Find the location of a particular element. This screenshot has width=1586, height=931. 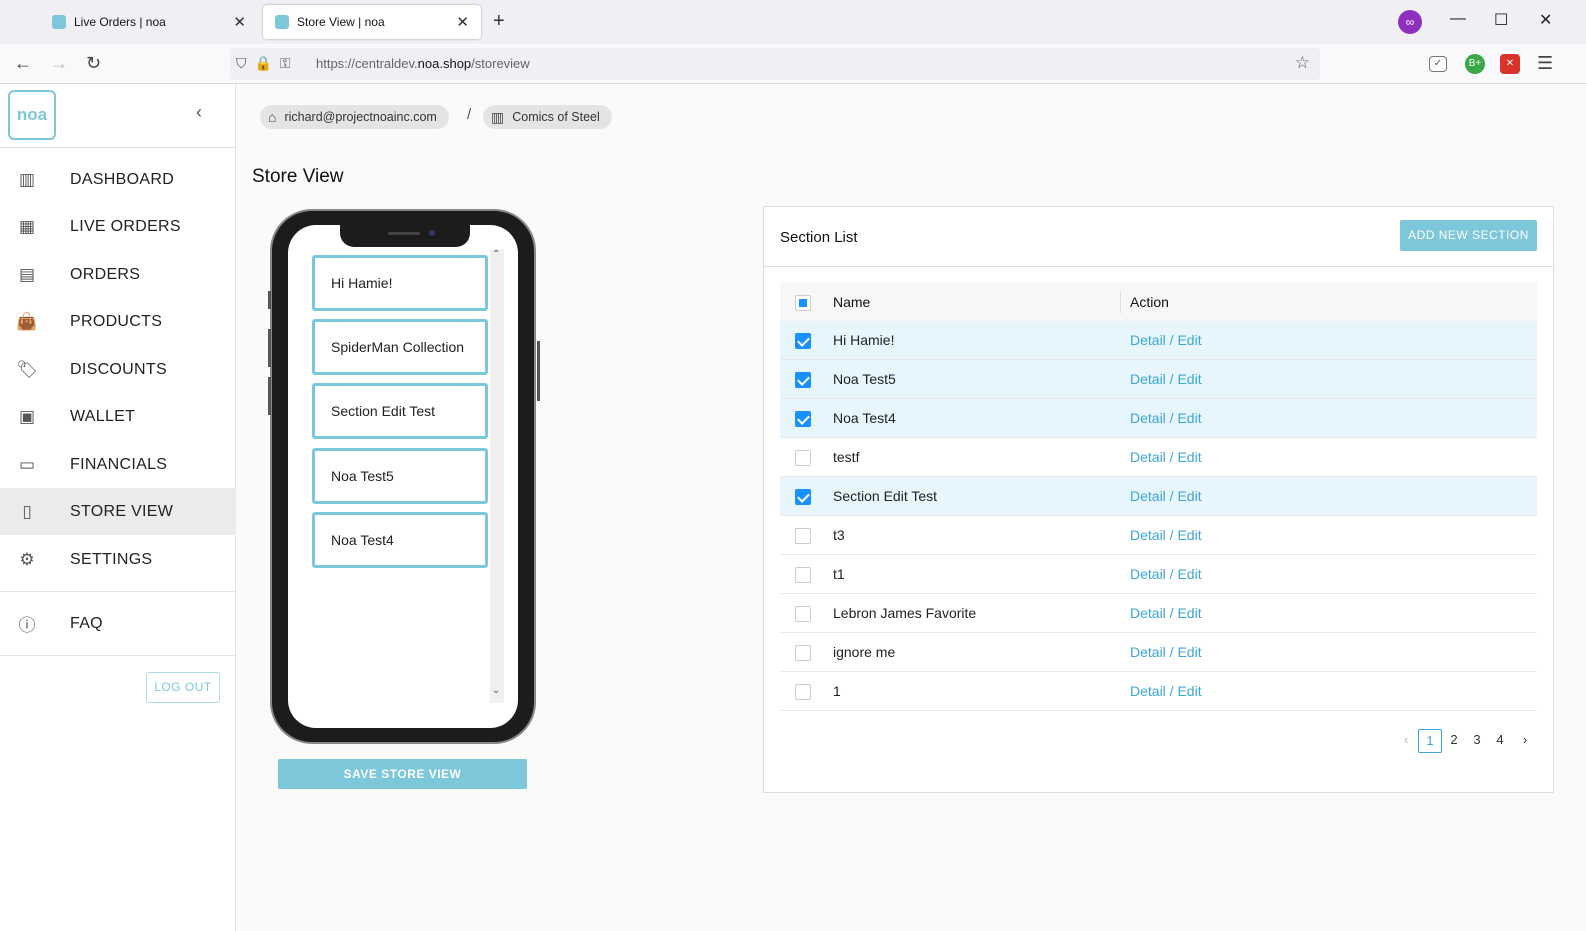

noa-logo: noa is located at coordinates (32, 115).